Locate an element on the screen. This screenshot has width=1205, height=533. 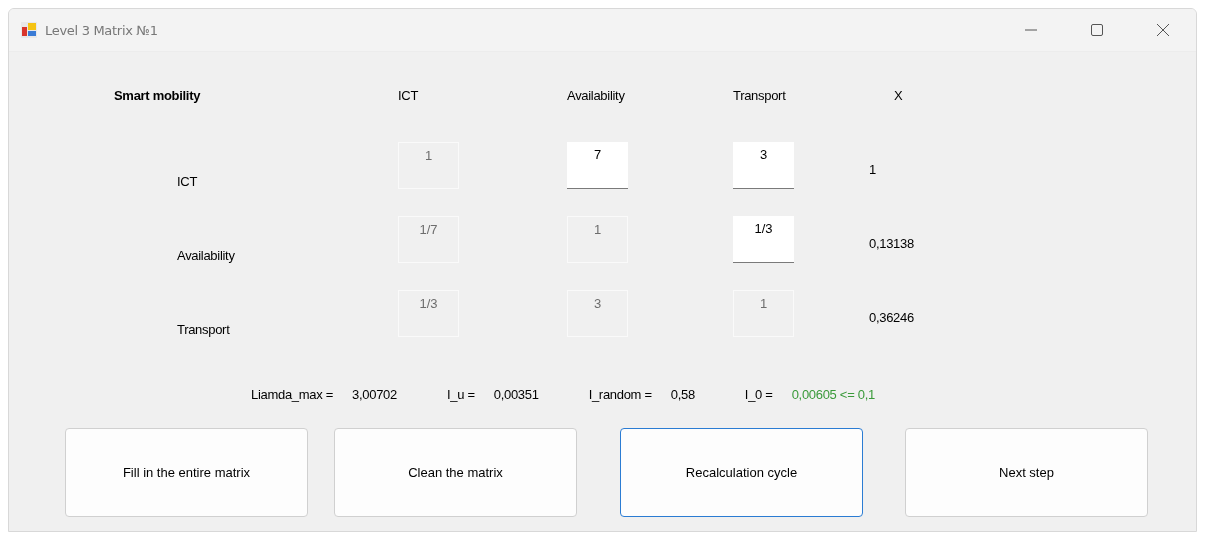
row-label: Transport is located at coordinates (204, 330).